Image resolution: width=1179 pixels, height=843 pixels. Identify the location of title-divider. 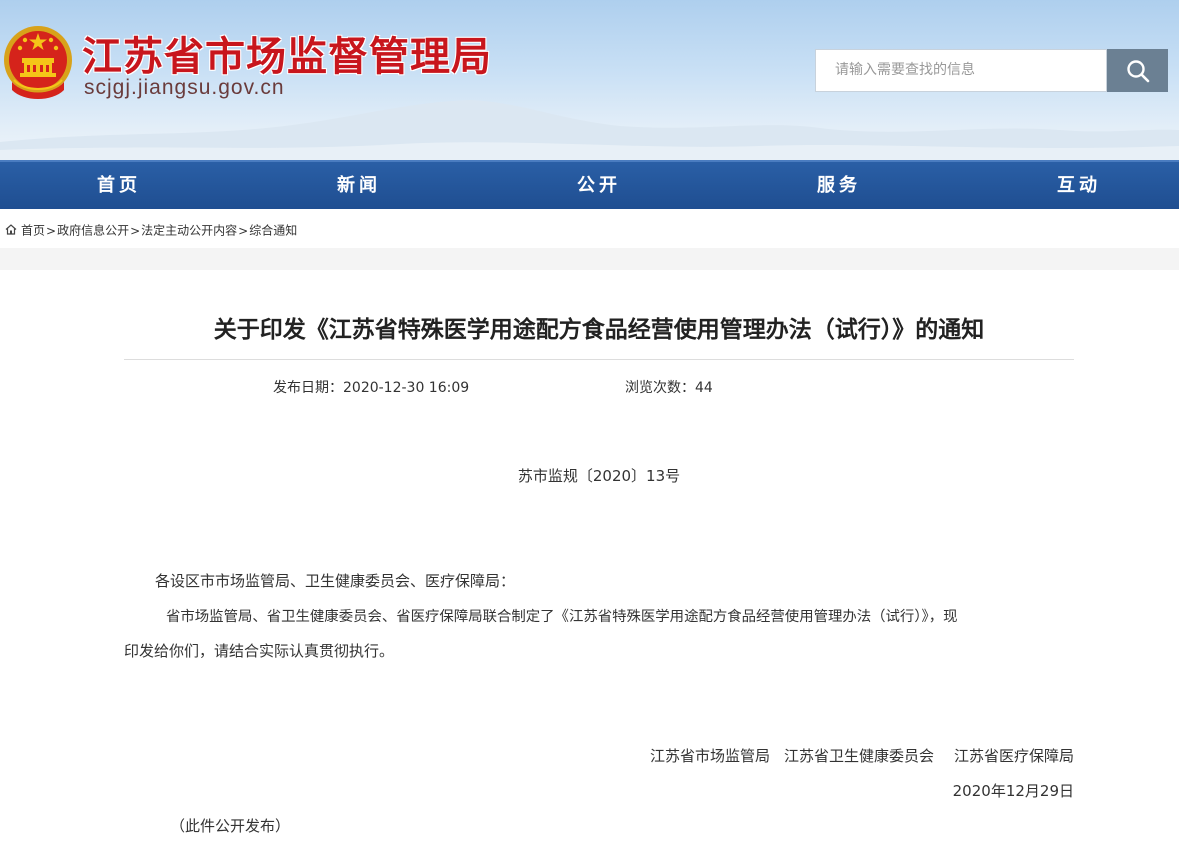
(599, 359).